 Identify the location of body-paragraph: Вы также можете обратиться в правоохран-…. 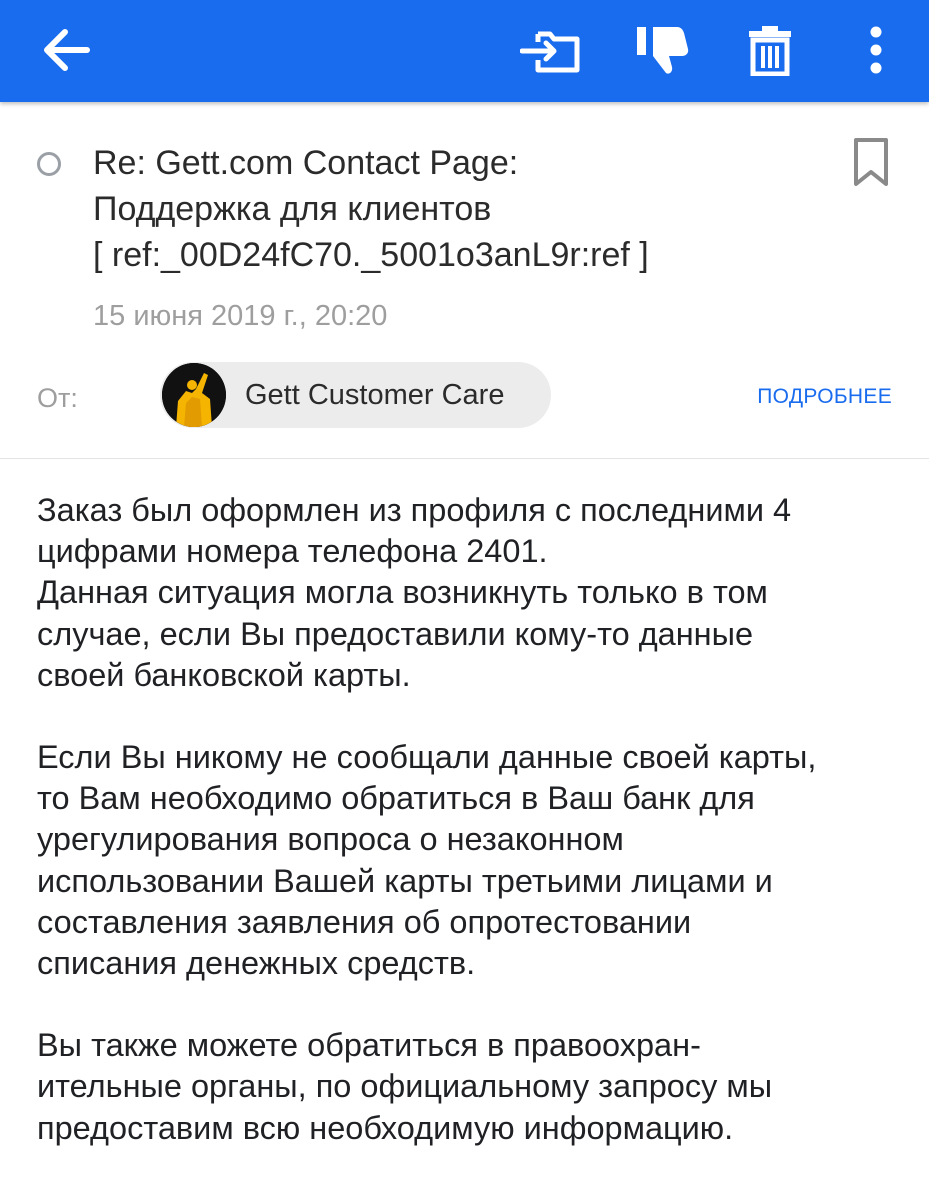
(405, 1086).